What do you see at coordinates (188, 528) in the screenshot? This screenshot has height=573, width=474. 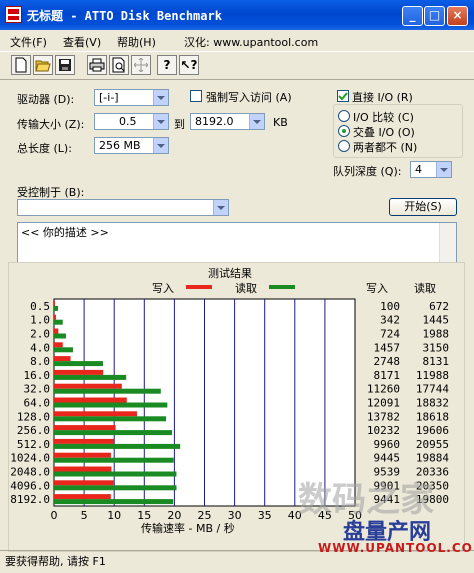 I see `x-axis-label: 传输速率 - MB / 秒` at bounding box center [188, 528].